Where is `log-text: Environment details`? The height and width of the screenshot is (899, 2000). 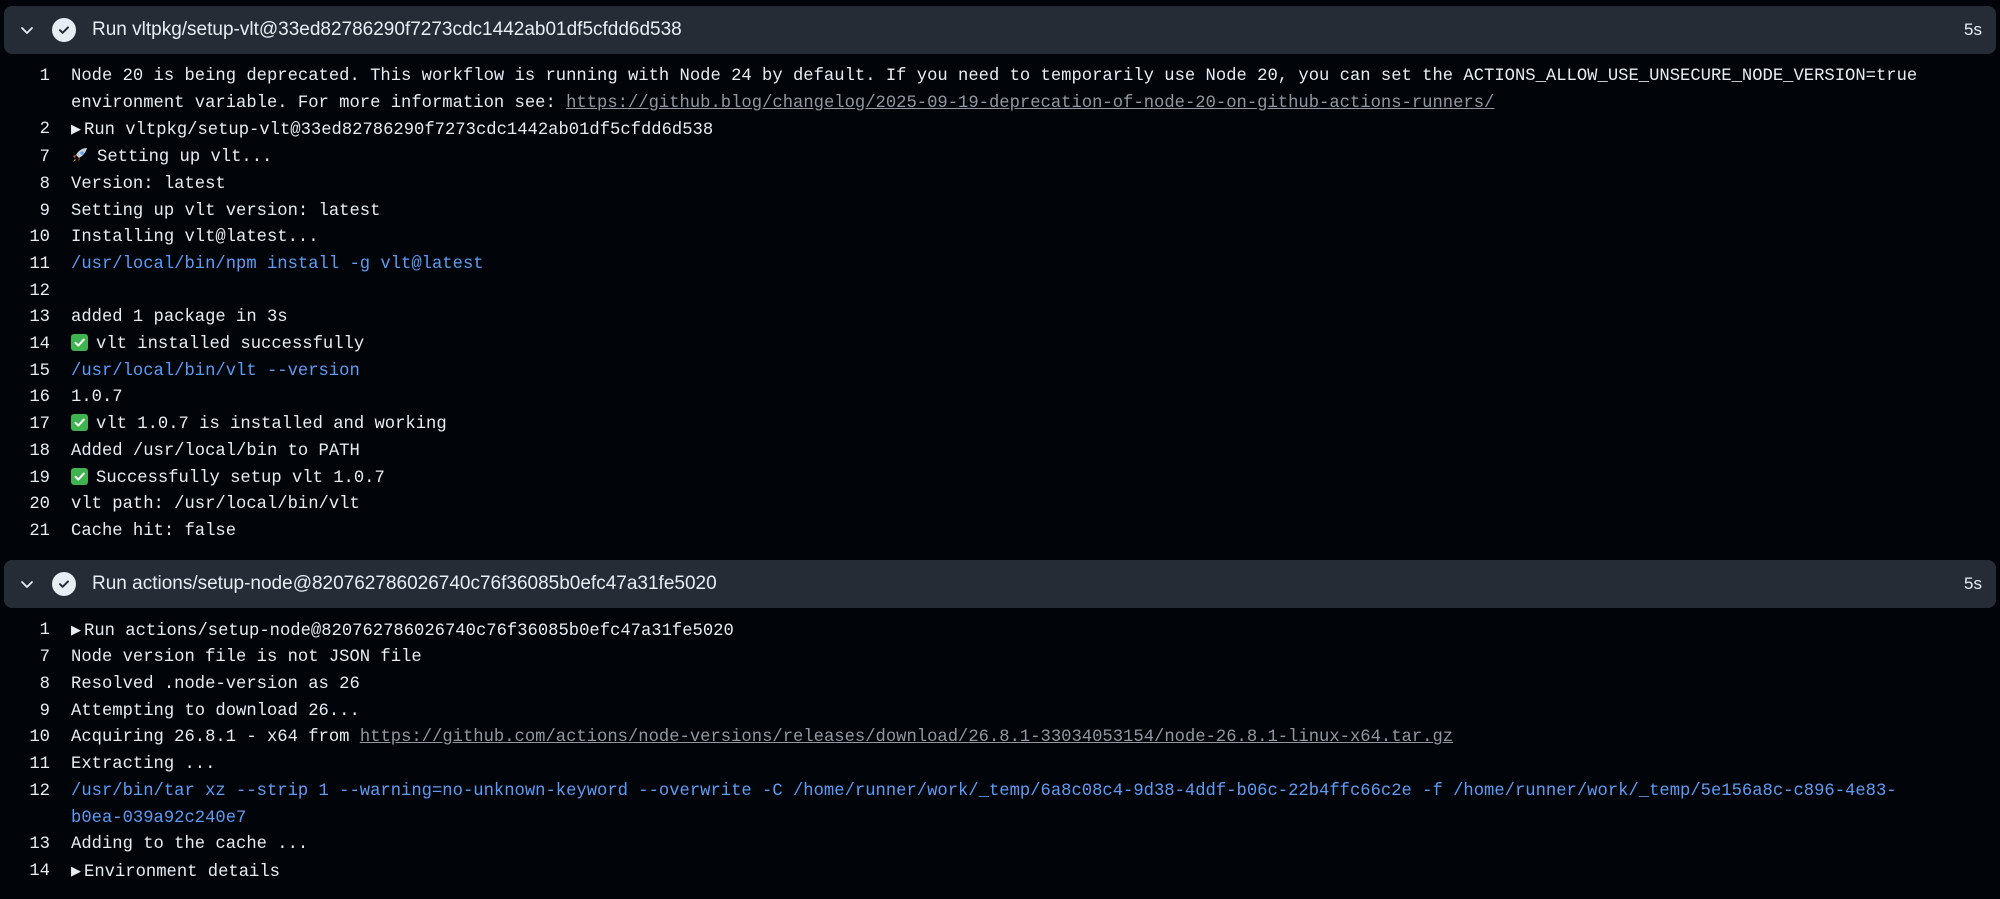 log-text: Environment details is located at coordinates (182, 872).